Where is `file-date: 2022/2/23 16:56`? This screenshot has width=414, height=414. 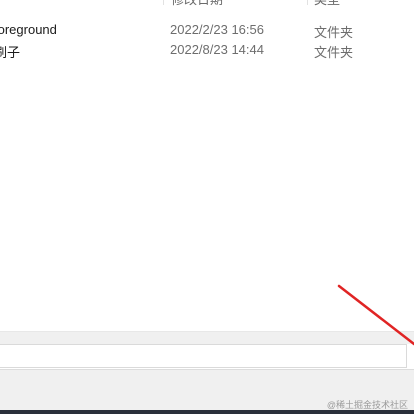 file-date: 2022/2/23 16:56 is located at coordinates (217, 29).